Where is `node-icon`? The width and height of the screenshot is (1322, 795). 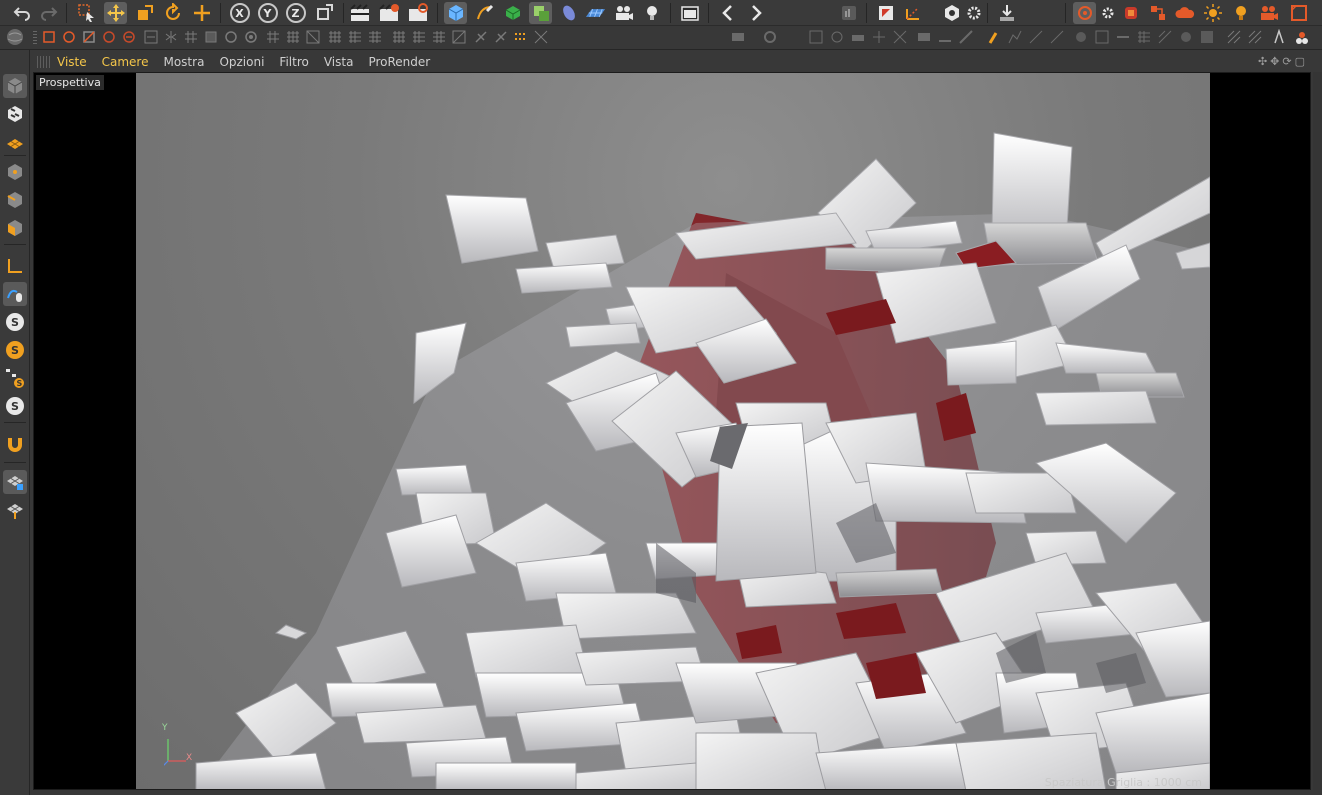 node-icon is located at coordinates (1157, 13).